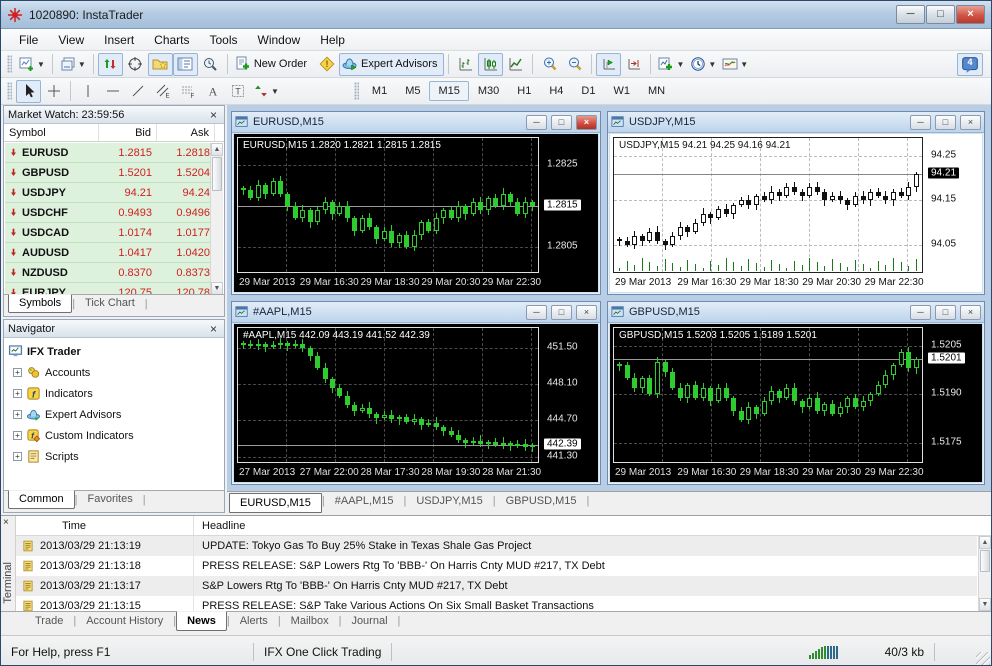 This screenshot has width=992, height=666. What do you see at coordinates (210, 64) in the screenshot?
I see `strategy-tester-button` at bounding box center [210, 64].